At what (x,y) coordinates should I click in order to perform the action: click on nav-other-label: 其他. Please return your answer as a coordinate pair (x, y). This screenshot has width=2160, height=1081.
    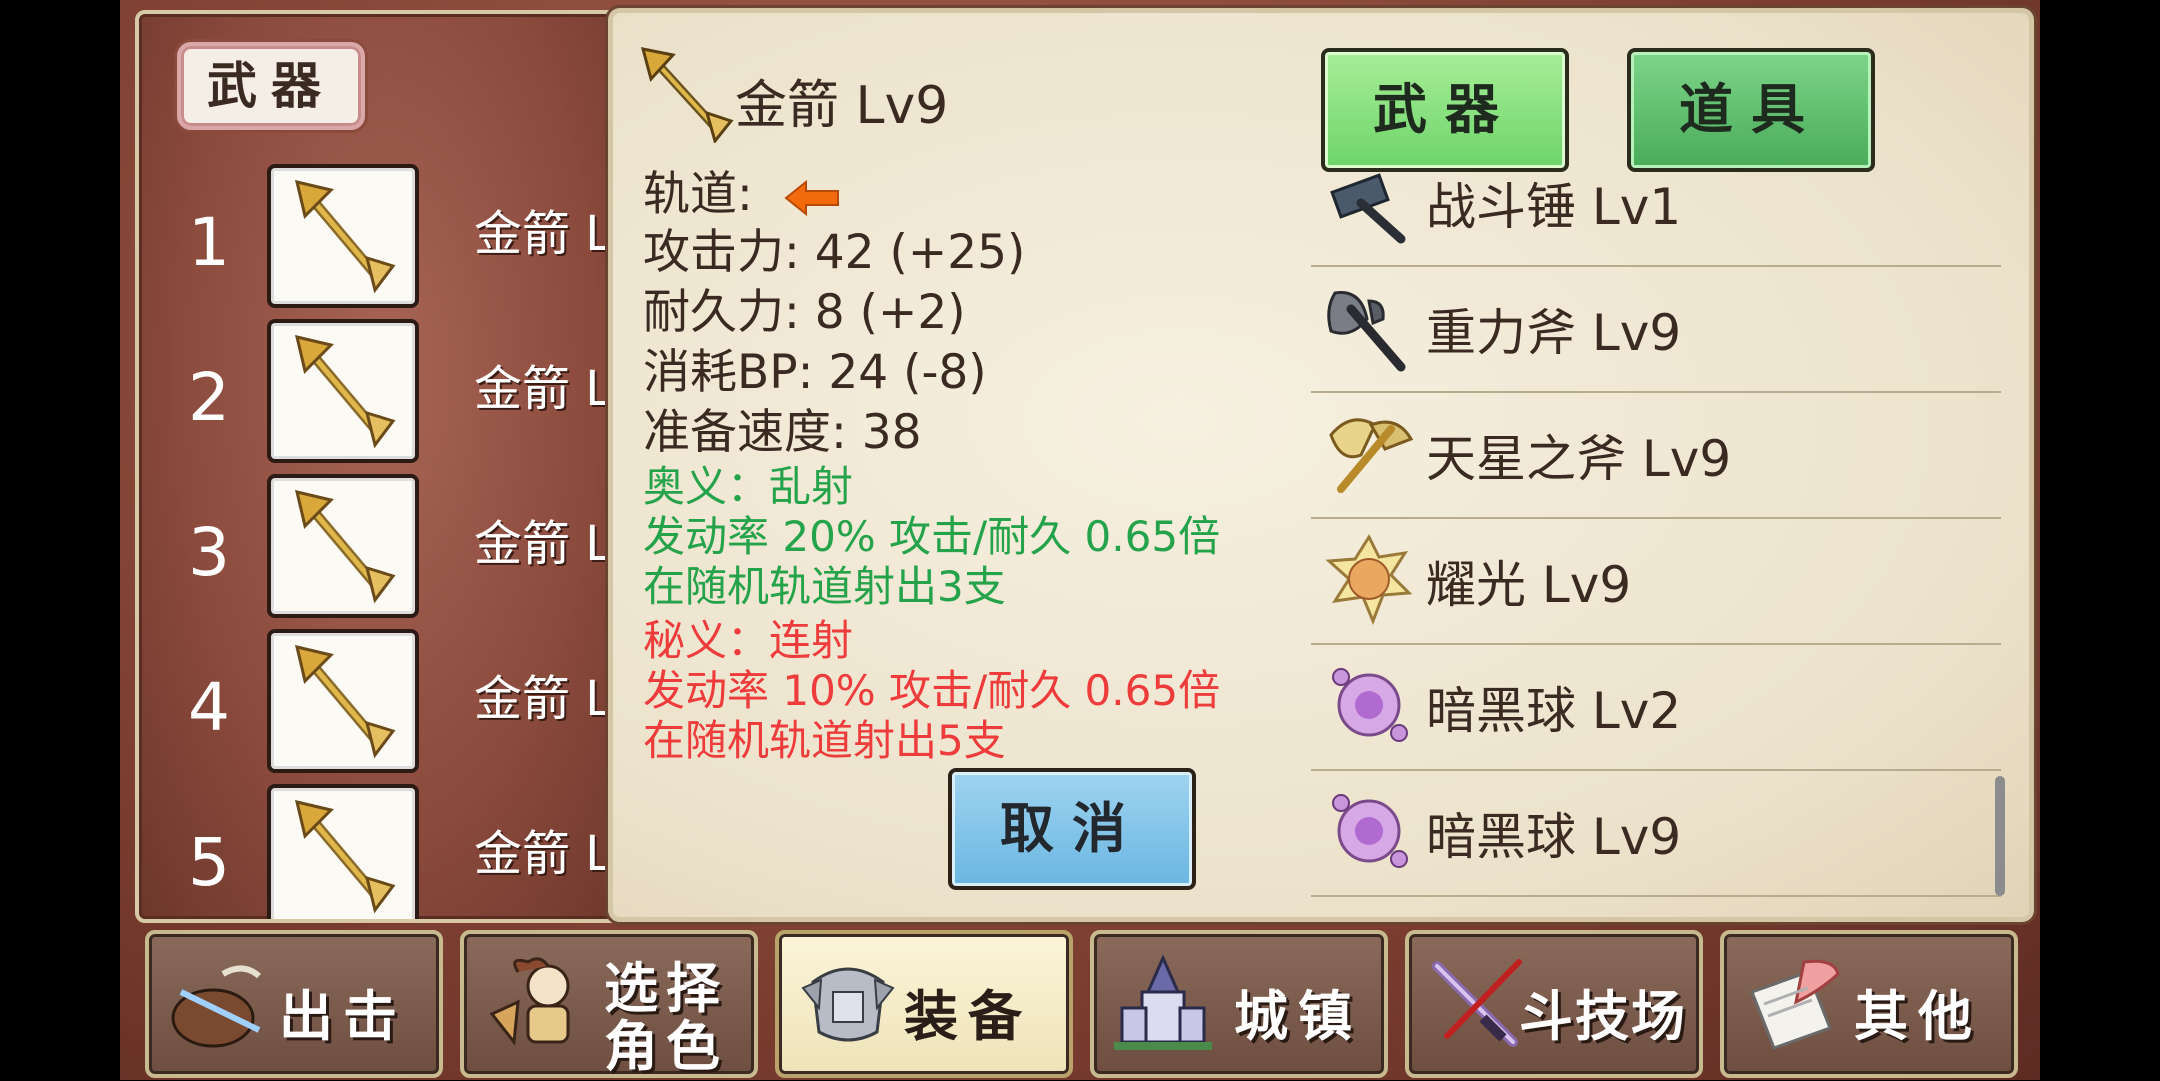
    Looking at the image, I should click on (1918, 1016).